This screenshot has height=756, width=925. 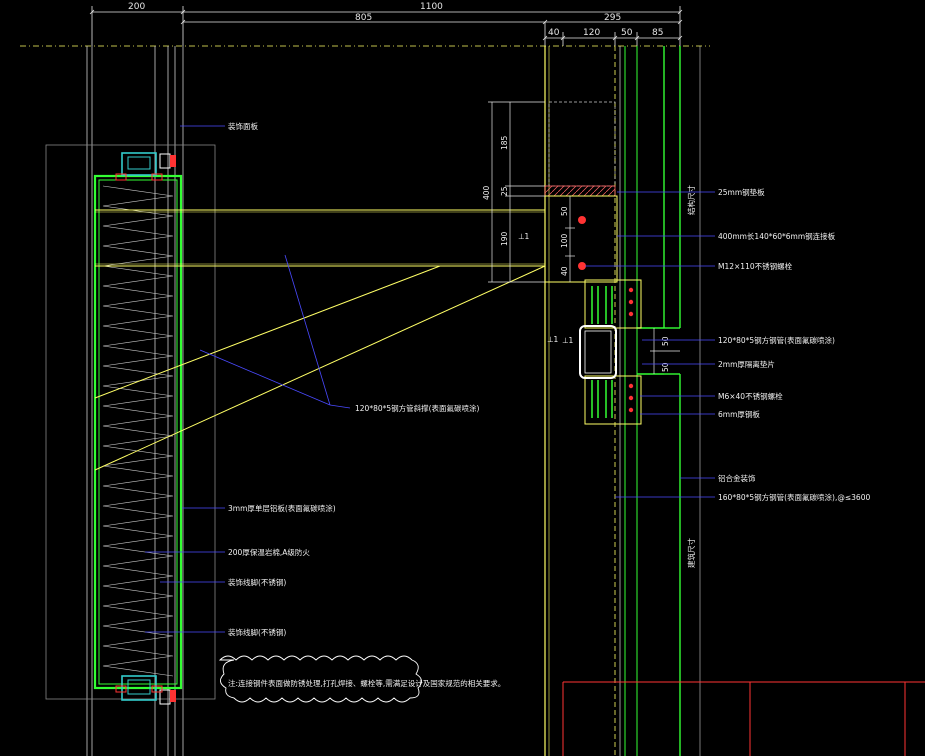 What do you see at coordinates (504, 238) in the screenshot?
I see `dim-190: 190` at bounding box center [504, 238].